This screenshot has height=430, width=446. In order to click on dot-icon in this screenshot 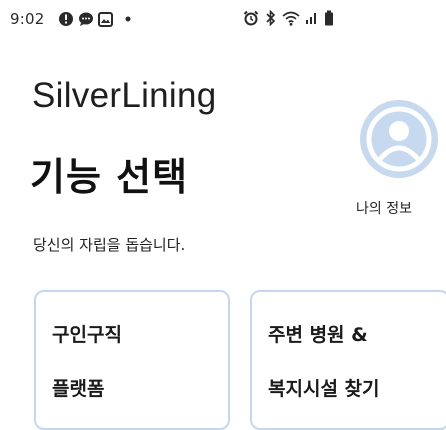, I will do `click(128, 19)`.